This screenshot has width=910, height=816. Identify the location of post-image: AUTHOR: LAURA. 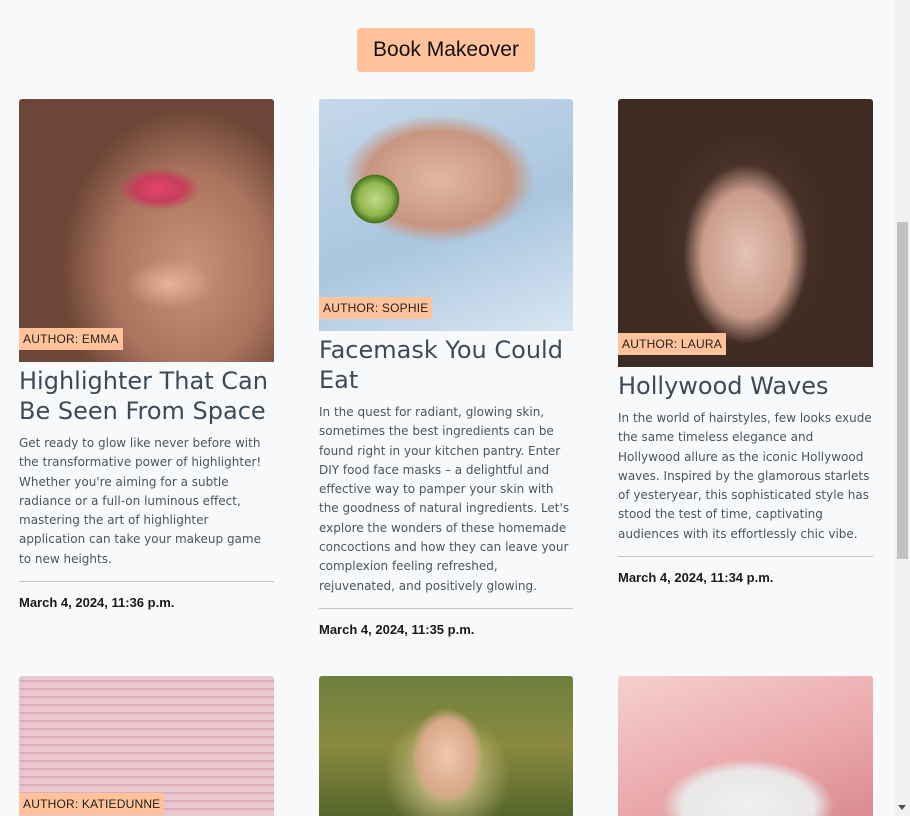
(745, 233).